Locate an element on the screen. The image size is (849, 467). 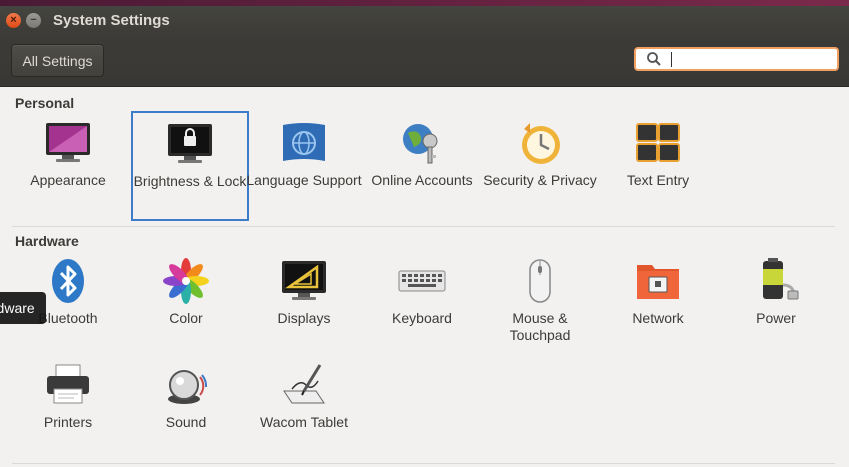
close-icon: × is located at coordinates (13, 20).